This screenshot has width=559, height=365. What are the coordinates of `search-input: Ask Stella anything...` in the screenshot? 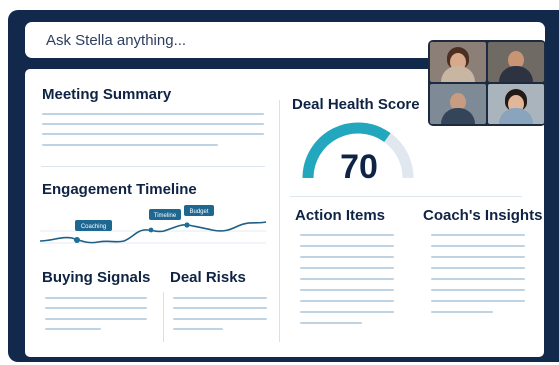 It's located at (116, 40).